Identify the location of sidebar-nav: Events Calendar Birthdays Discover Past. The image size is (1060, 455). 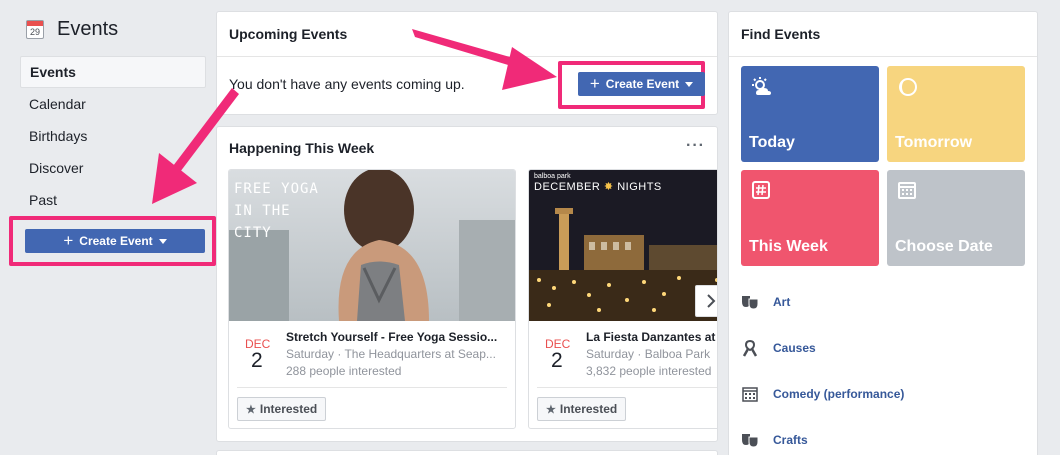
(113, 136).